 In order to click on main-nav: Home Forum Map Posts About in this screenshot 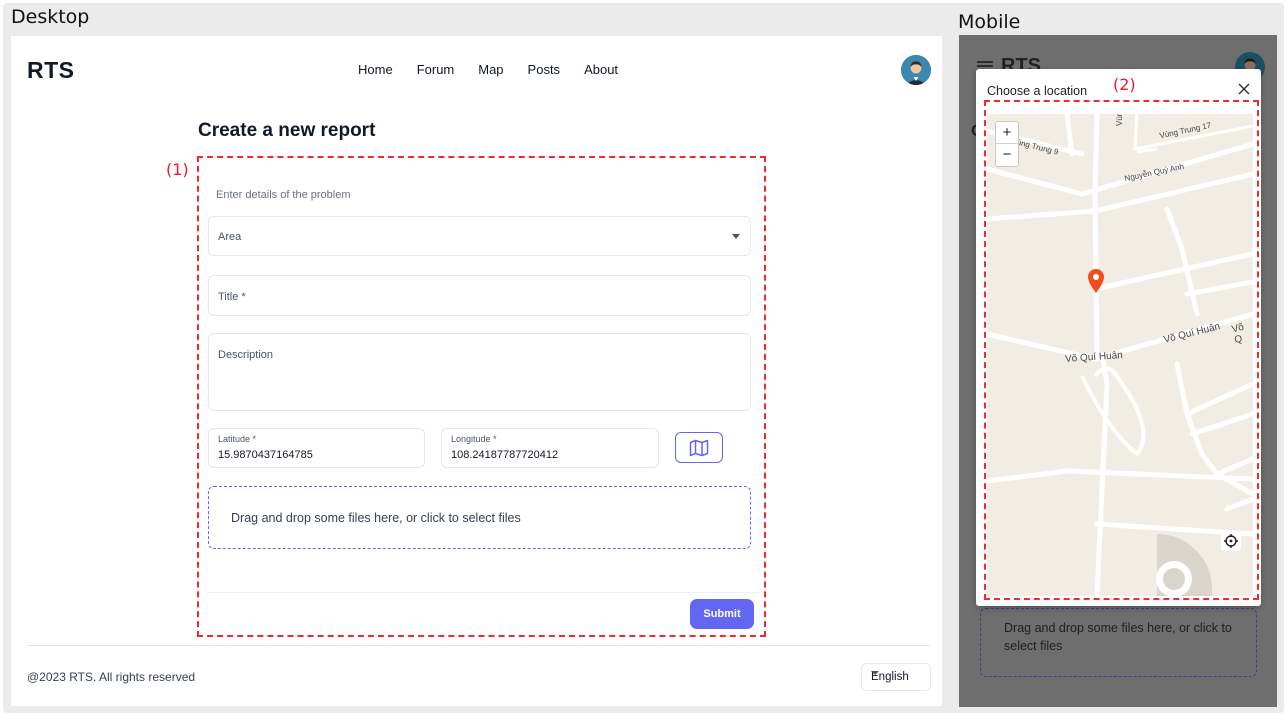, I will do `click(488, 69)`.